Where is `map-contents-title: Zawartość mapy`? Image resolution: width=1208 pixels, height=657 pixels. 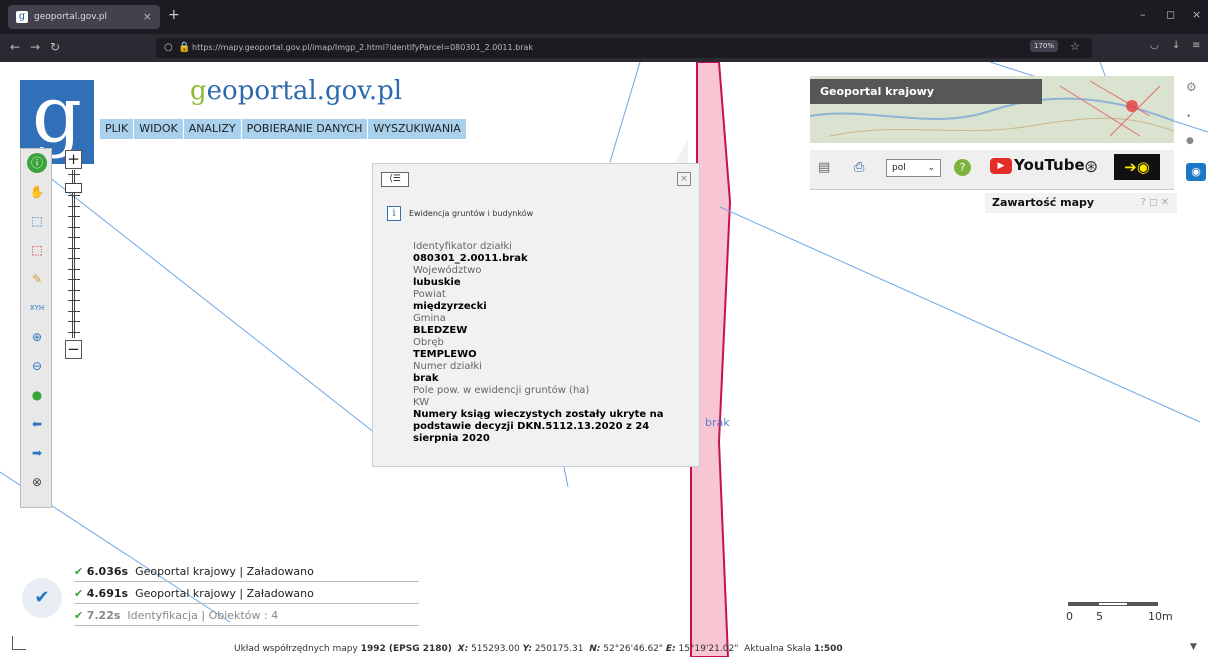
map-contents-title: Zawartość mapy is located at coordinates (1043, 202).